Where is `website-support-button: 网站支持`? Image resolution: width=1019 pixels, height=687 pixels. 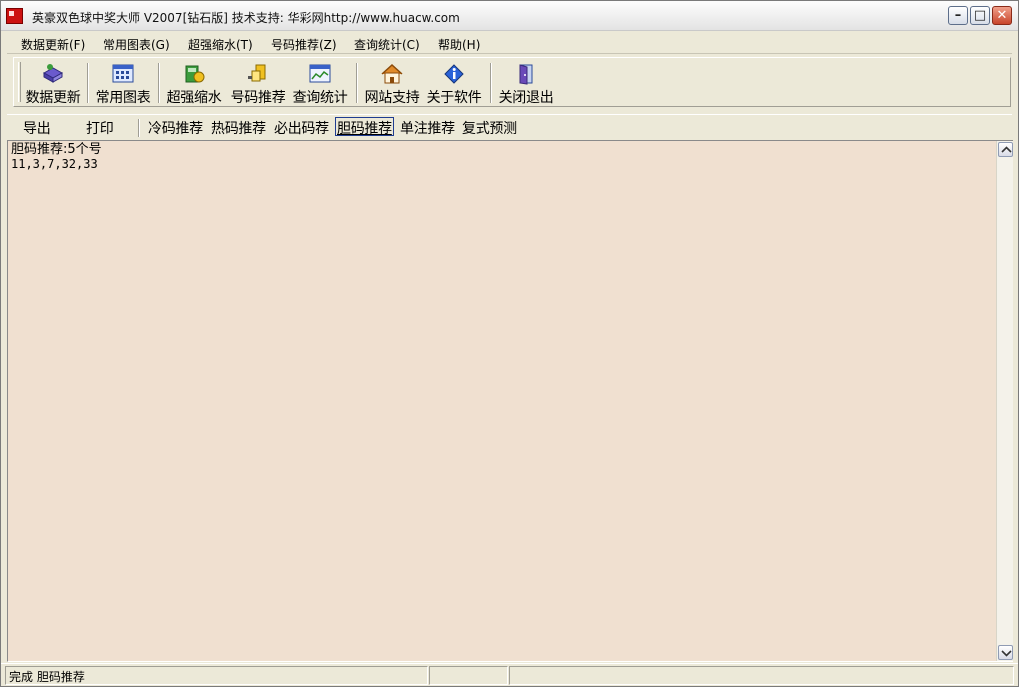 website-support-button: 网站支持 is located at coordinates (392, 84).